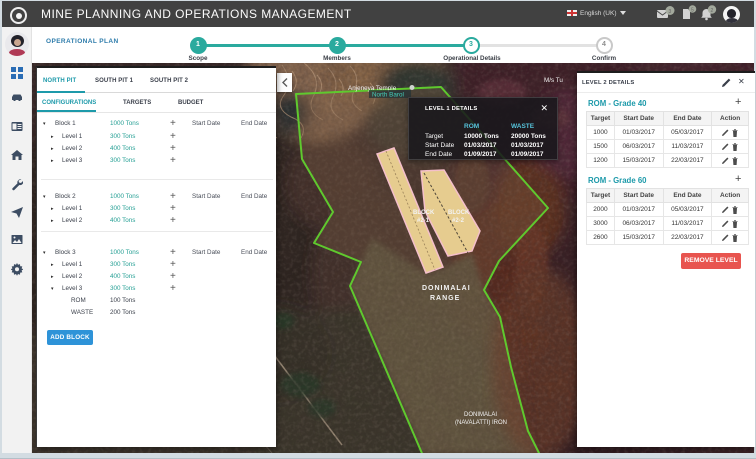  Describe the element at coordinates (670, 12) in the screenshot. I see `svg-text: 3` at that location.